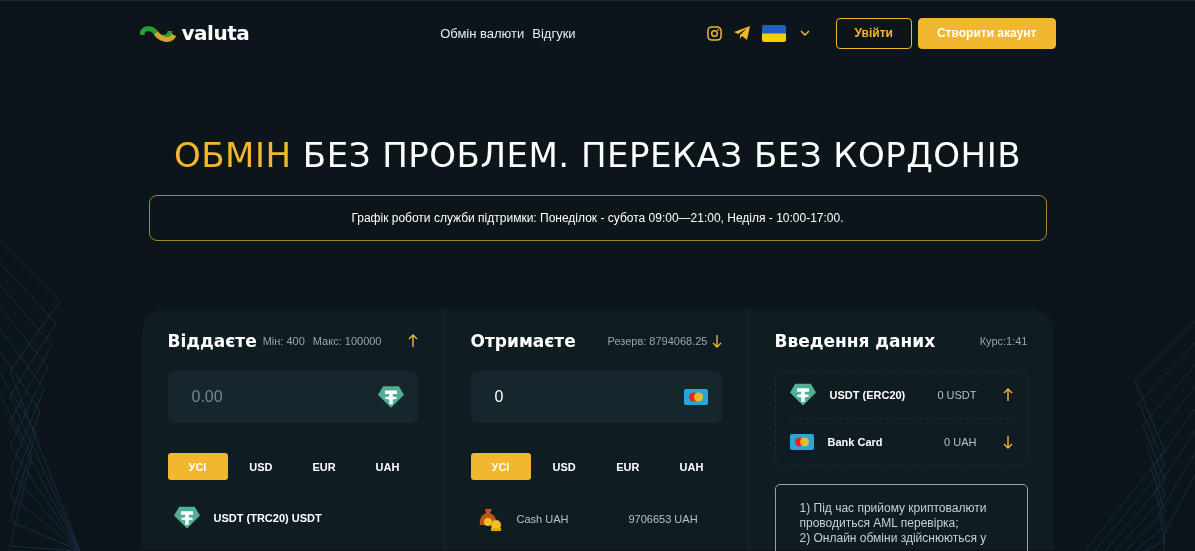 Image resolution: width=1195 pixels, height=551 pixels. I want to click on receive-amount-field: 0, so click(596, 397).